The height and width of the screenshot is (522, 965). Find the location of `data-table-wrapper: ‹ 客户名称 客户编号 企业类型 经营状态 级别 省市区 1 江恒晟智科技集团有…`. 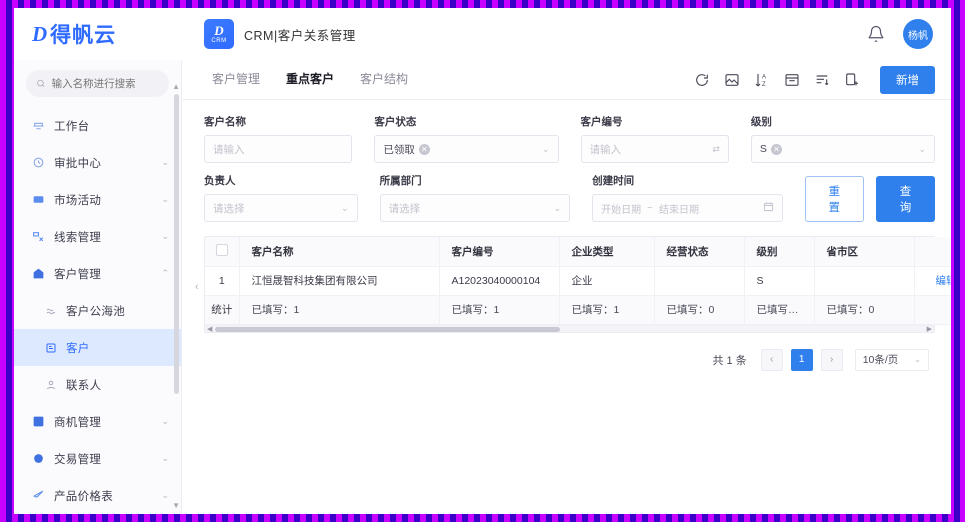

data-table-wrapper: ‹ 客户名称 客户编号 企业类型 经营状态 级别 省市区 1 江恒晟智科技集团有… is located at coordinates (573, 284).